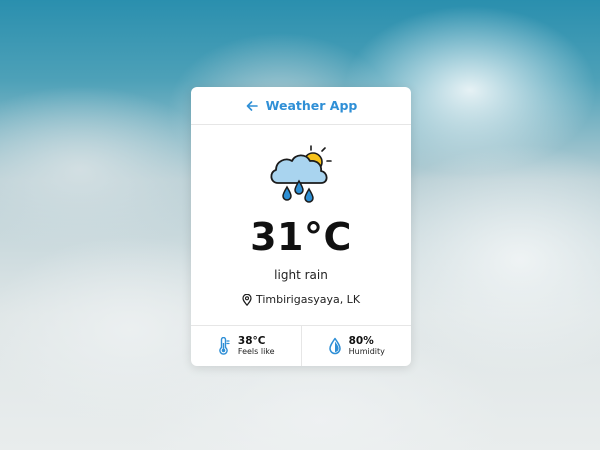 The image size is (600, 450). What do you see at coordinates (334, 346) in the screenshot?
I see `water-drop-icon` at bounding box center [334, 346].